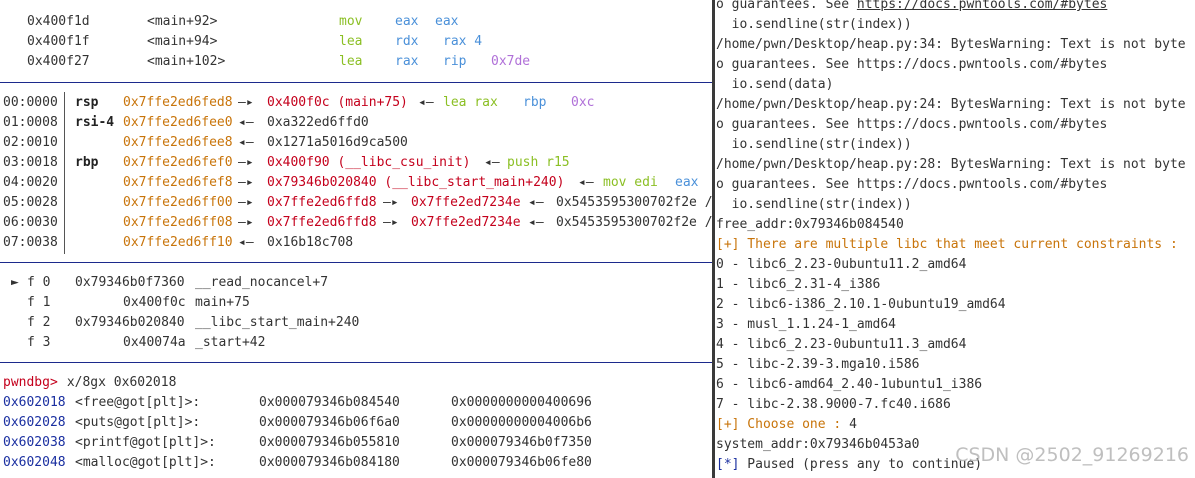 The height and width of the screenshot is (478, 1195). Describe the element at coordinates (88, 383) in the screenshot. I see `pwndbg-prompt: pwndbg> x/8gx 0x602018` at that location.